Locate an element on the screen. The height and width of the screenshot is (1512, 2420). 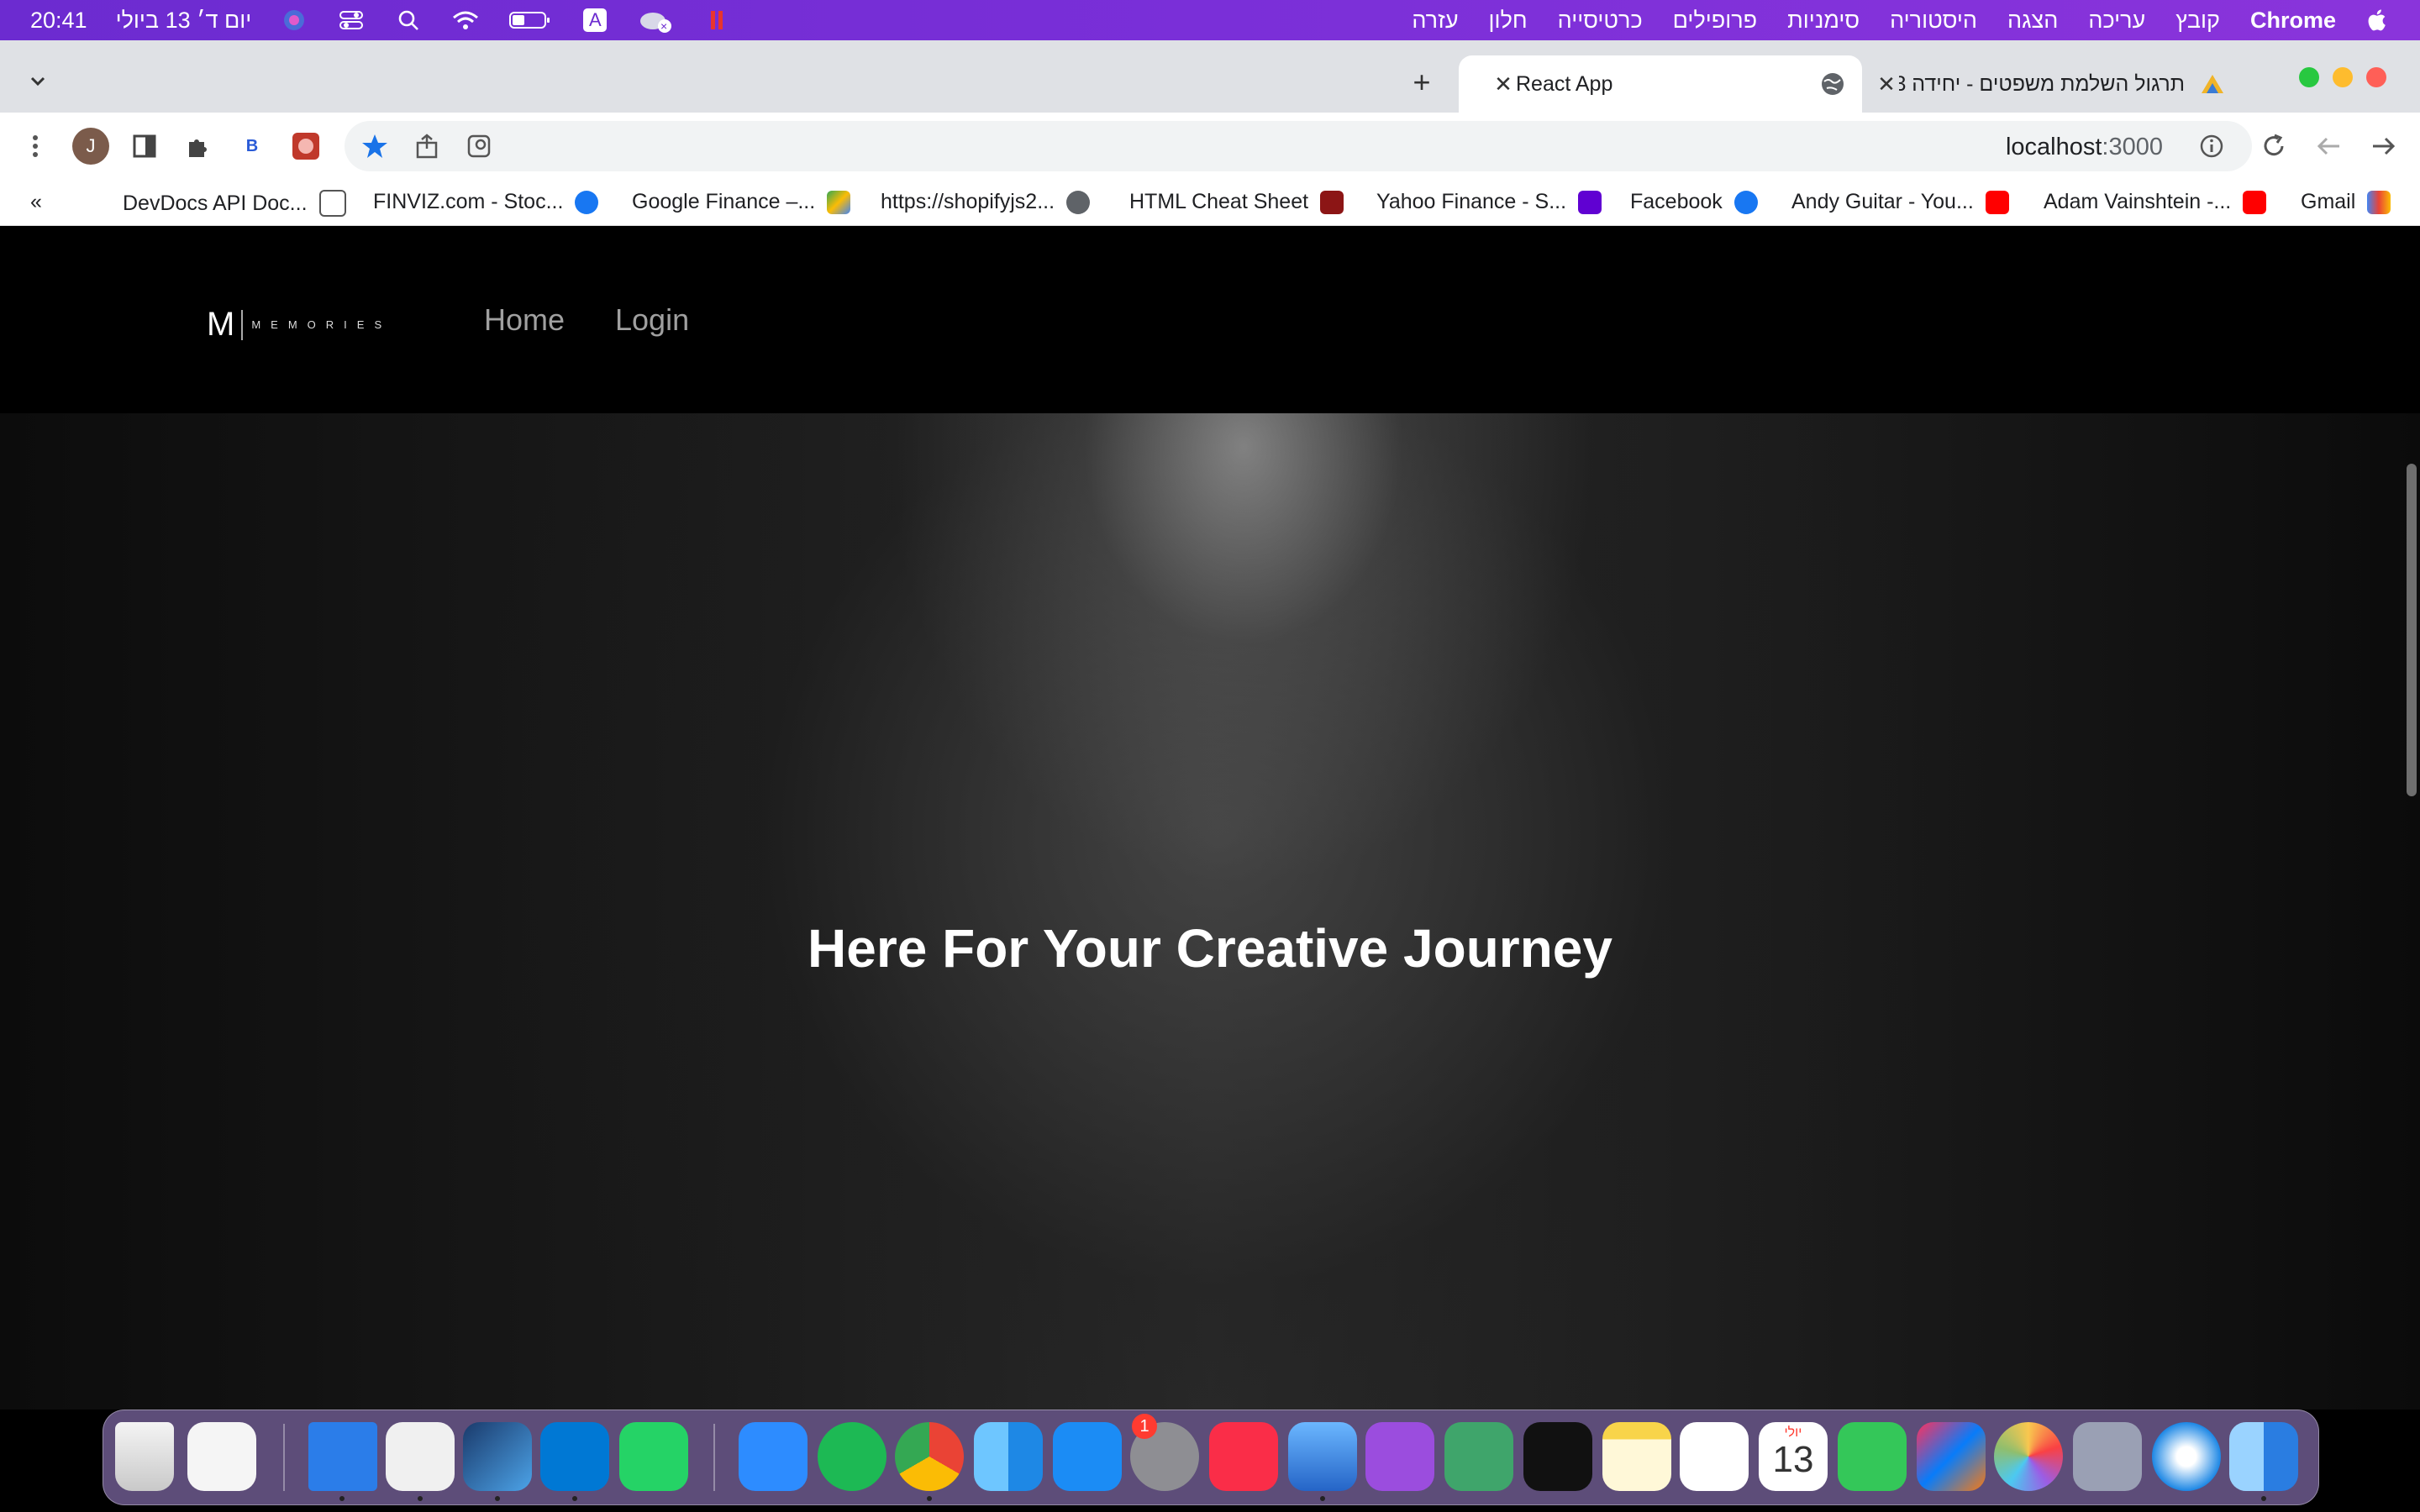
date: יום ד׳ 13 ביולי is located at coordinates (184, 21).